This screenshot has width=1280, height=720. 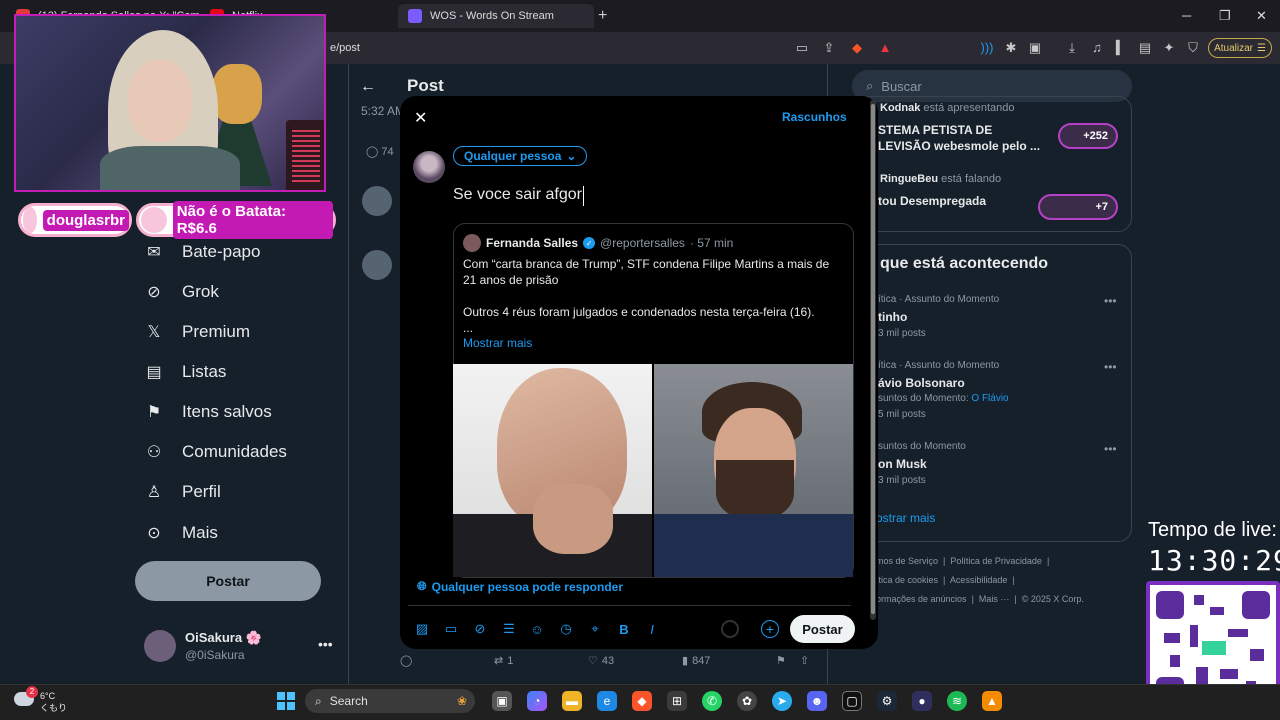 What do you see at coordinates (642, 701) in the screenshot?
I see `brave-icon: ◆` at bounding box center [642, 701].